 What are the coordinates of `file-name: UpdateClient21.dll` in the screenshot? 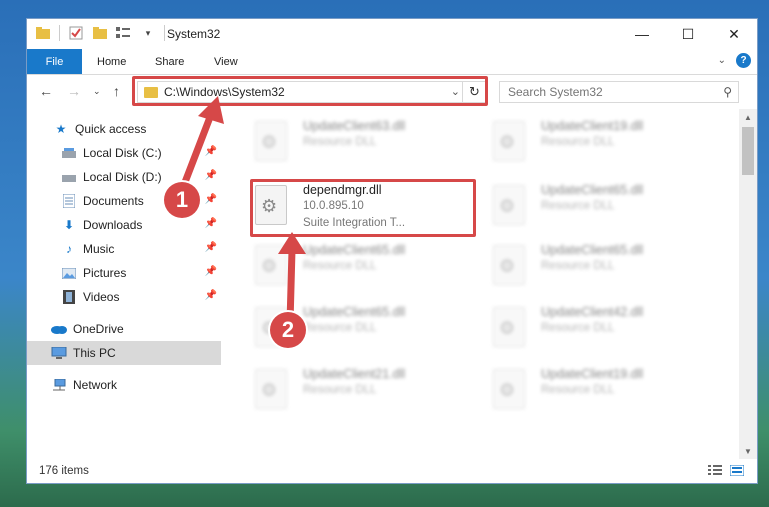 It's located at (354, 374).